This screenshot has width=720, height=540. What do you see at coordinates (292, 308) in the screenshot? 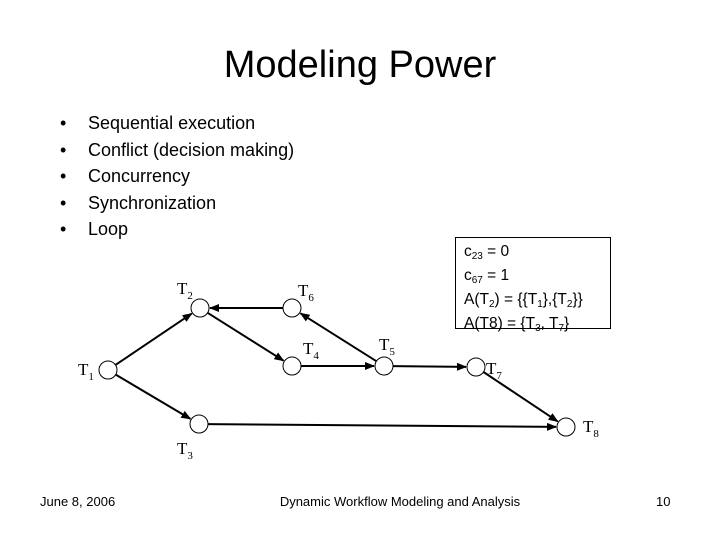
I see `transition-node-t6` at bounding box center [292, 308].